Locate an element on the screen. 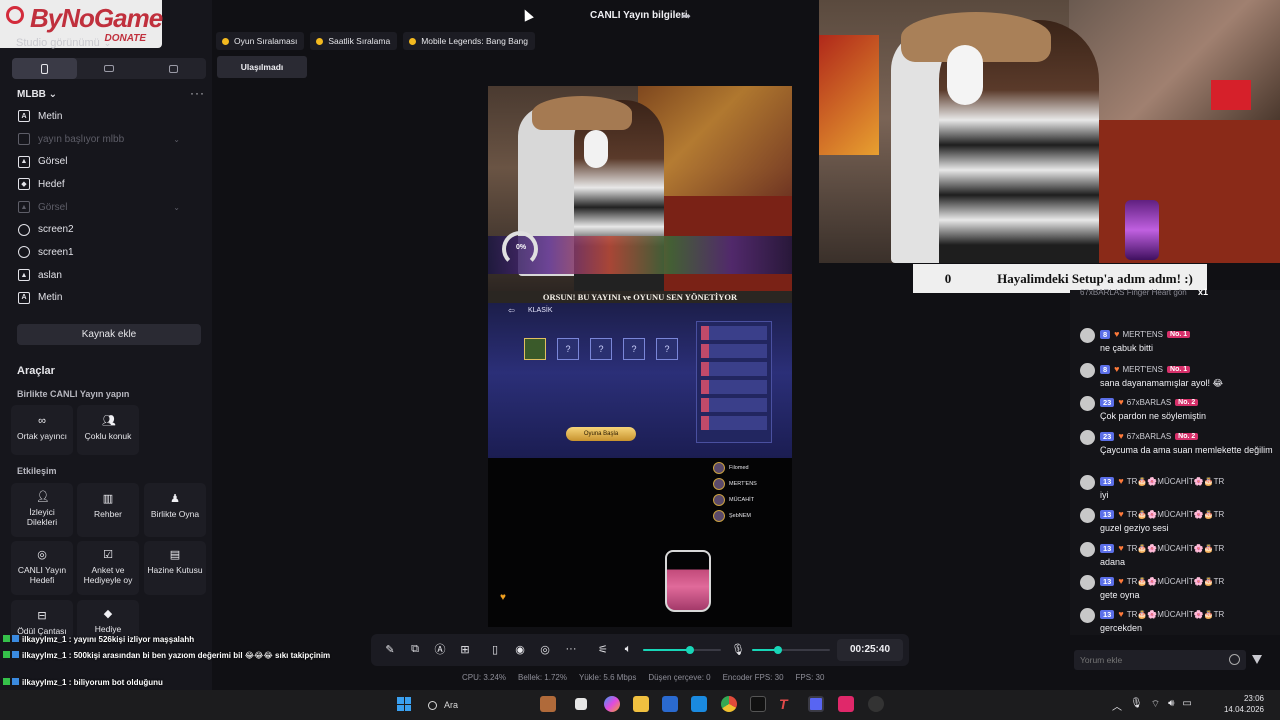 Image resolution: width=1280 pixels, height=720 pixels. copilot-icon is located at coordinates (612, 704).